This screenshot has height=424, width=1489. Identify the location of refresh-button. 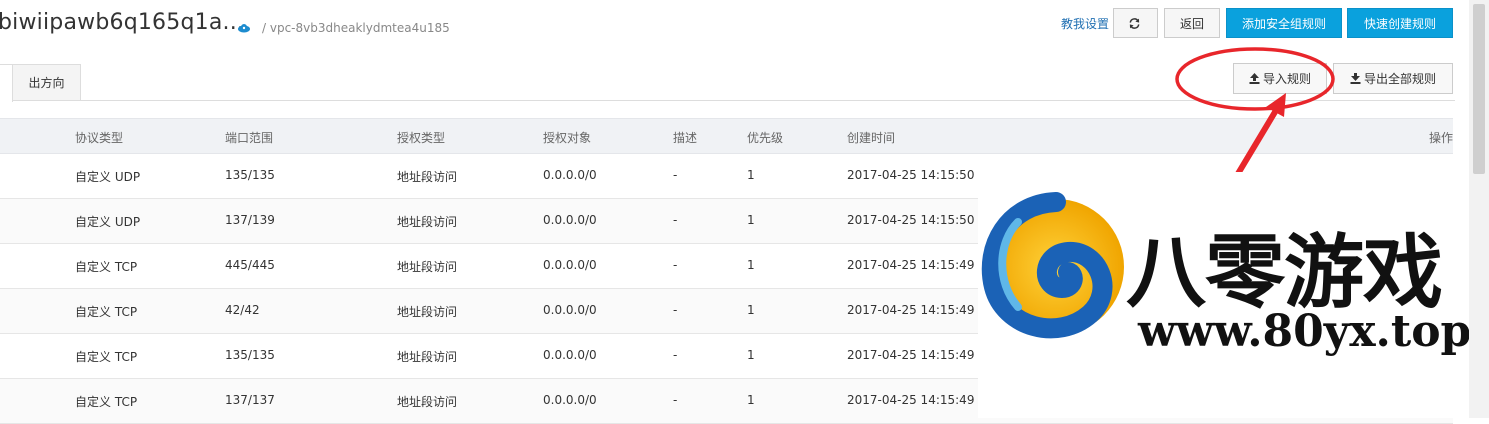
(1135, 23).